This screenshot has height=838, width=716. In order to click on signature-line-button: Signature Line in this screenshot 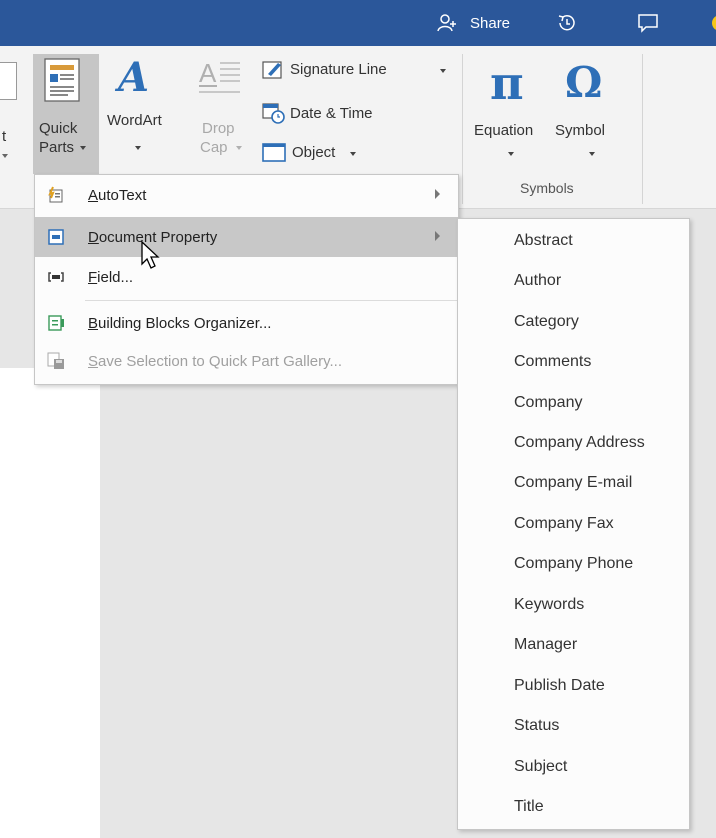, I will do `click(357, 70)`.